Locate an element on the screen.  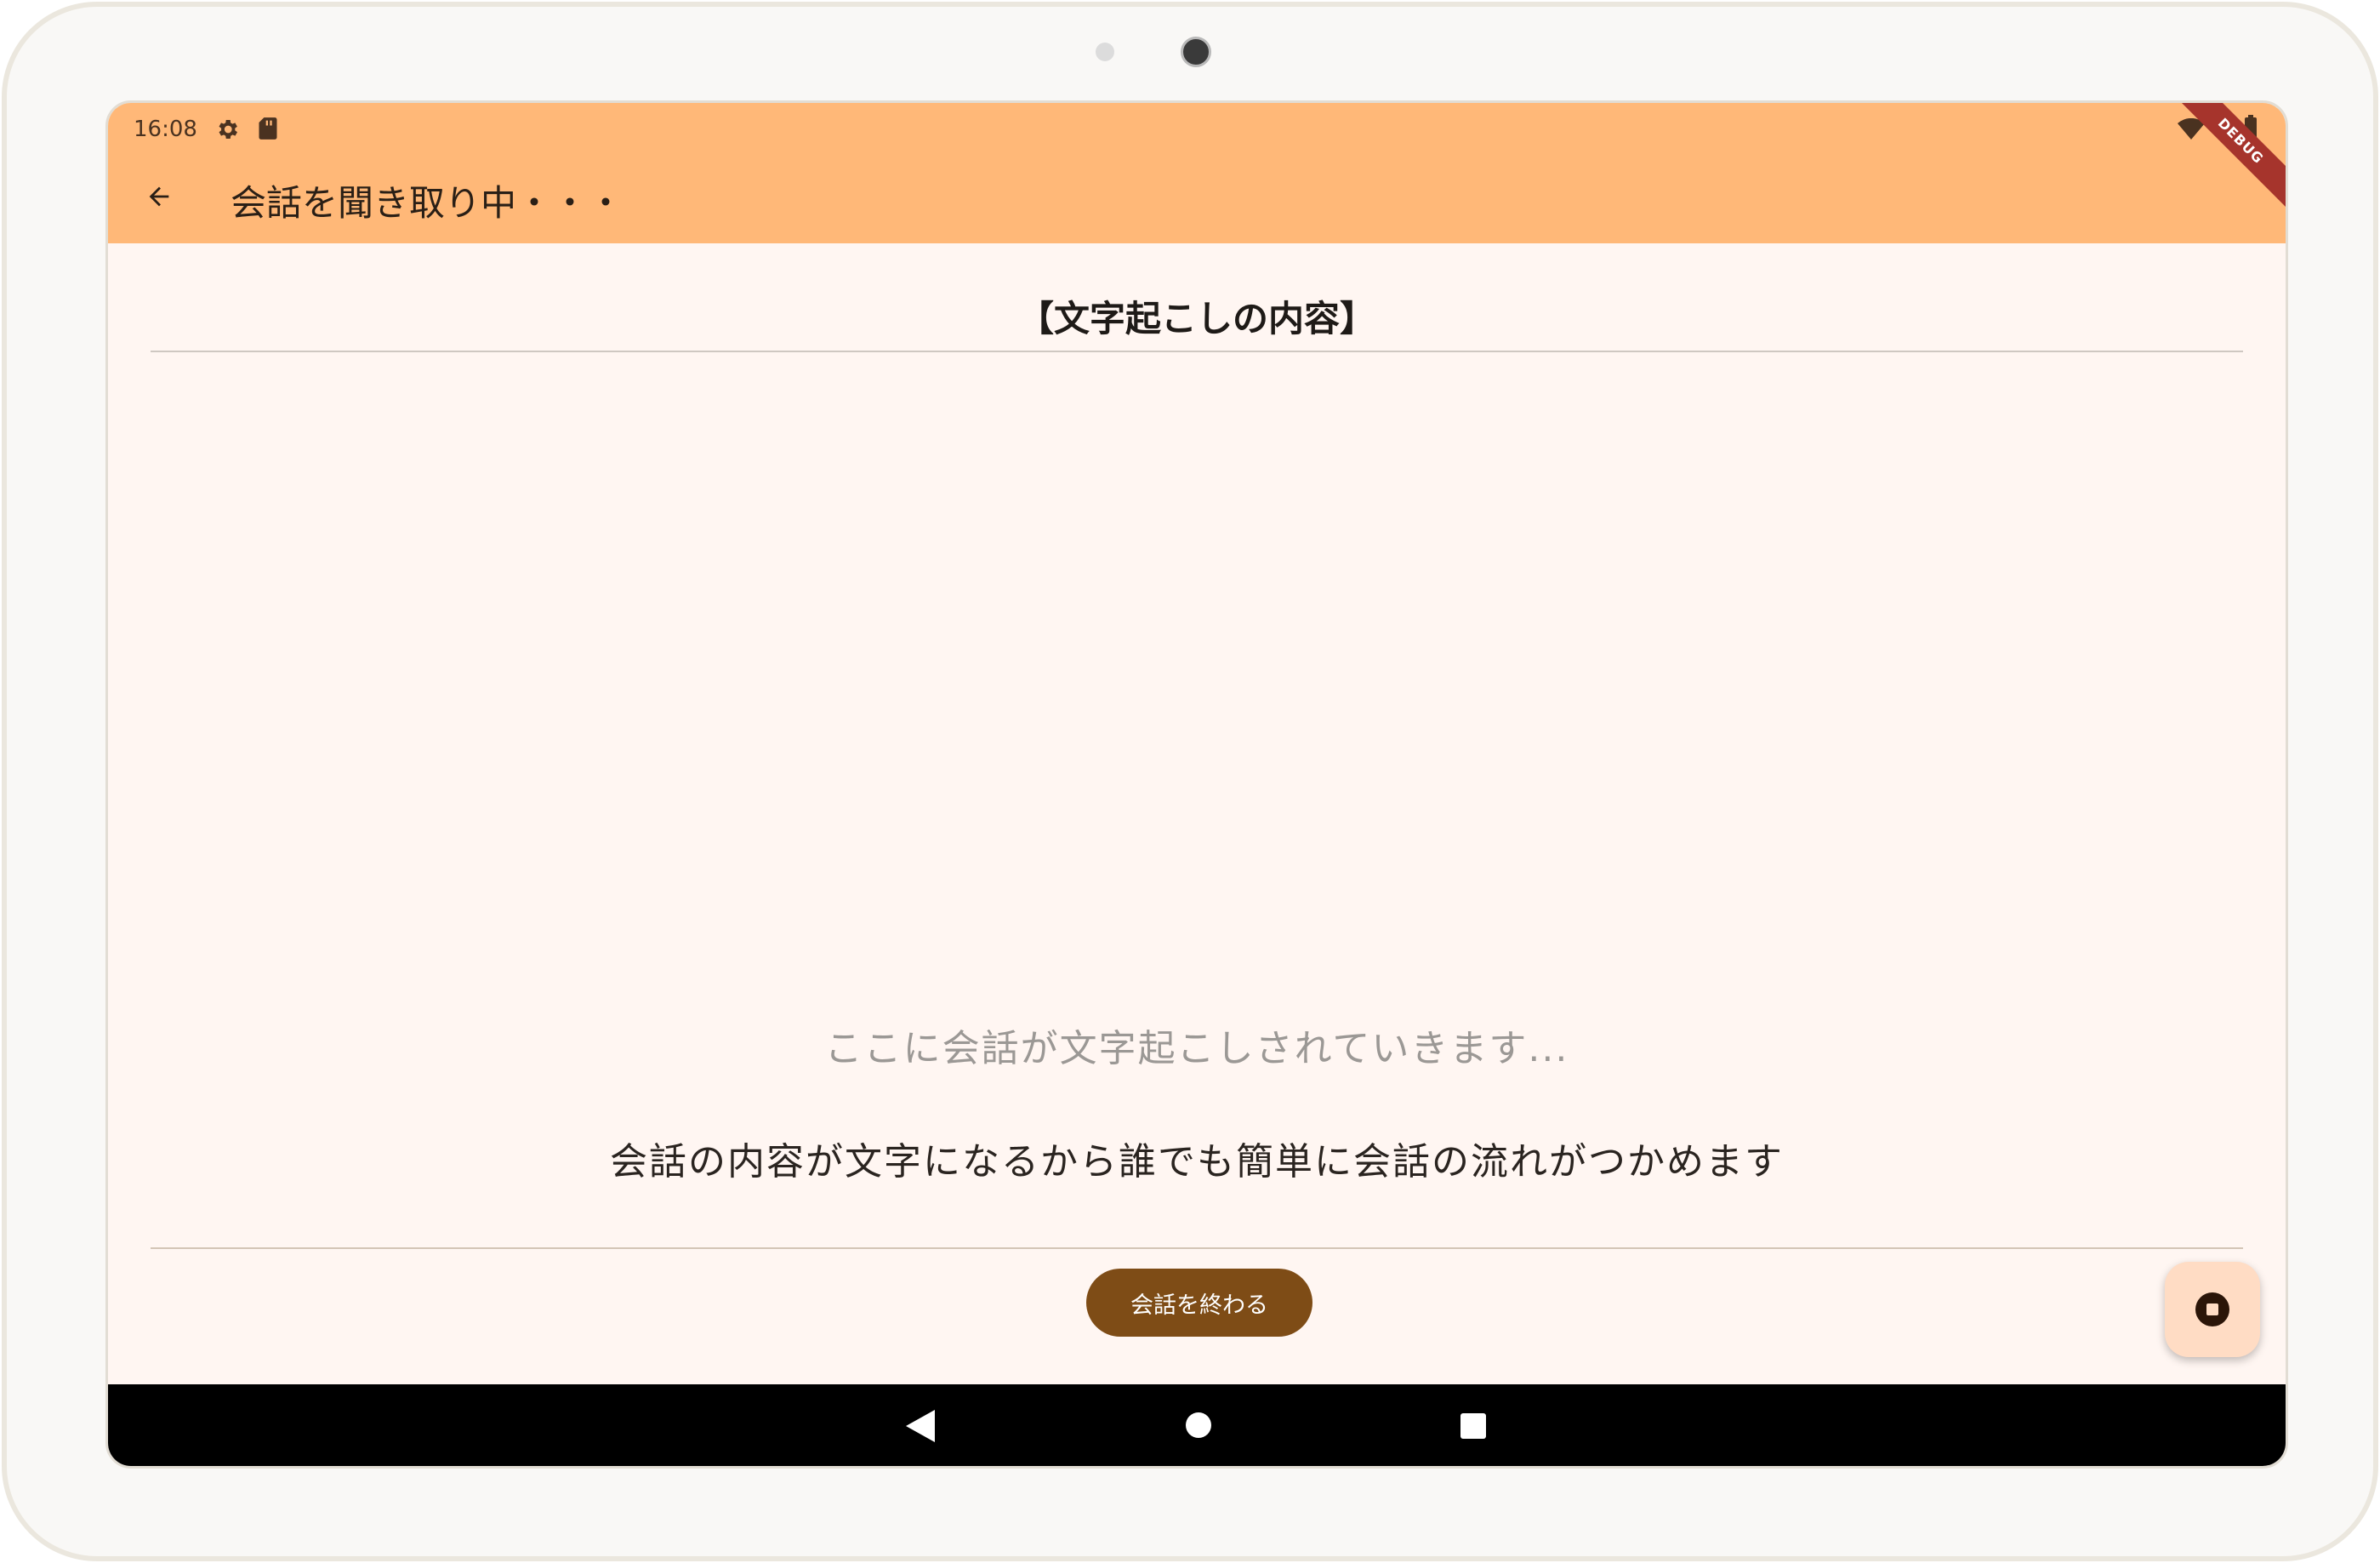
sd-card-icon is located at coordinates (268, 128).